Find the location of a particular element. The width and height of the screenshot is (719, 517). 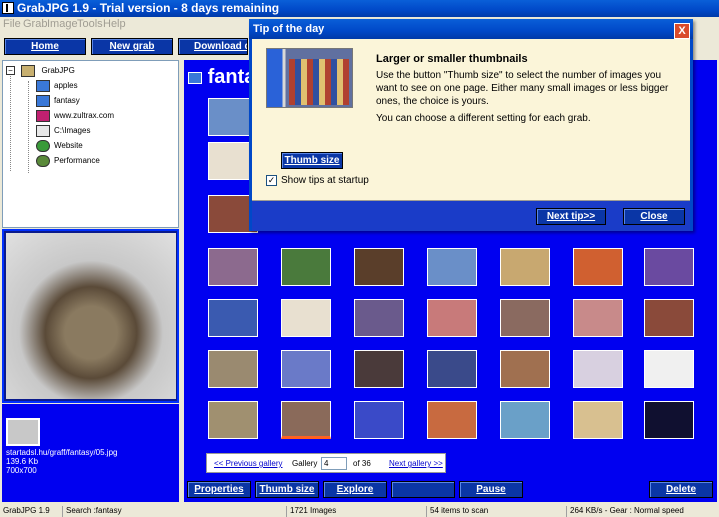

tree-item-label: C:\Images is located at coordinates (72, 130).